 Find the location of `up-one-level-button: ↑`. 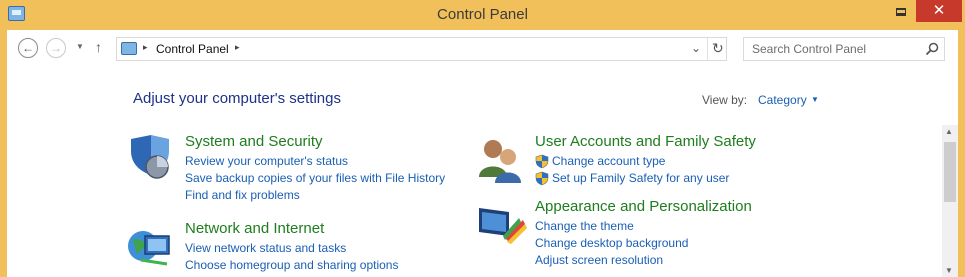

up-one-level-button: ↑ is located at coordinates (98, 47).